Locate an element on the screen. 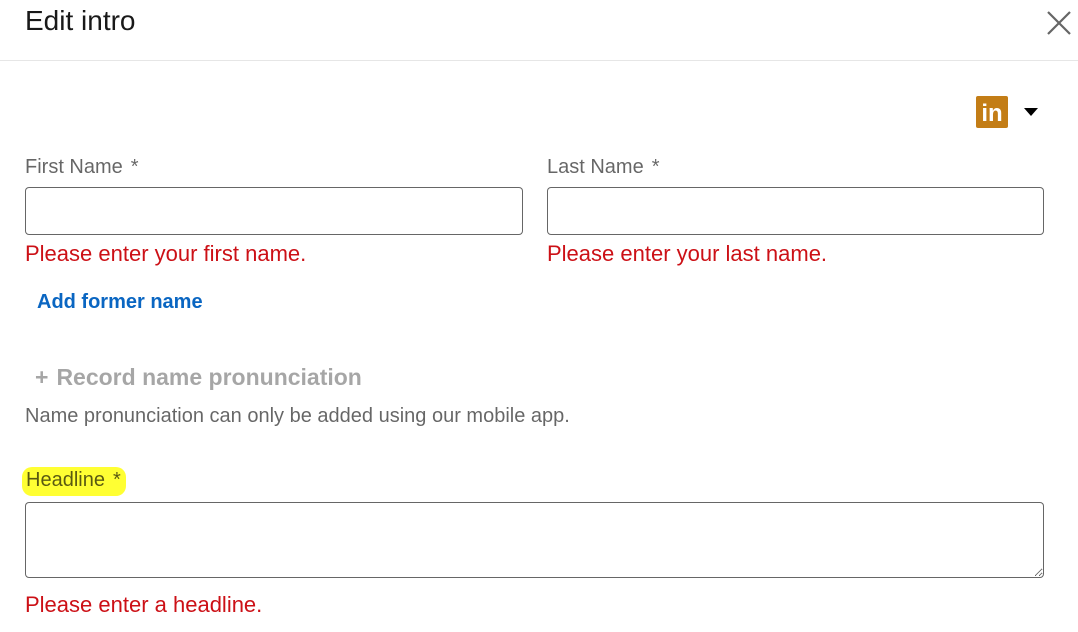 The image size is (1078, 632). first-name-input is located at coordinates (274, 211).